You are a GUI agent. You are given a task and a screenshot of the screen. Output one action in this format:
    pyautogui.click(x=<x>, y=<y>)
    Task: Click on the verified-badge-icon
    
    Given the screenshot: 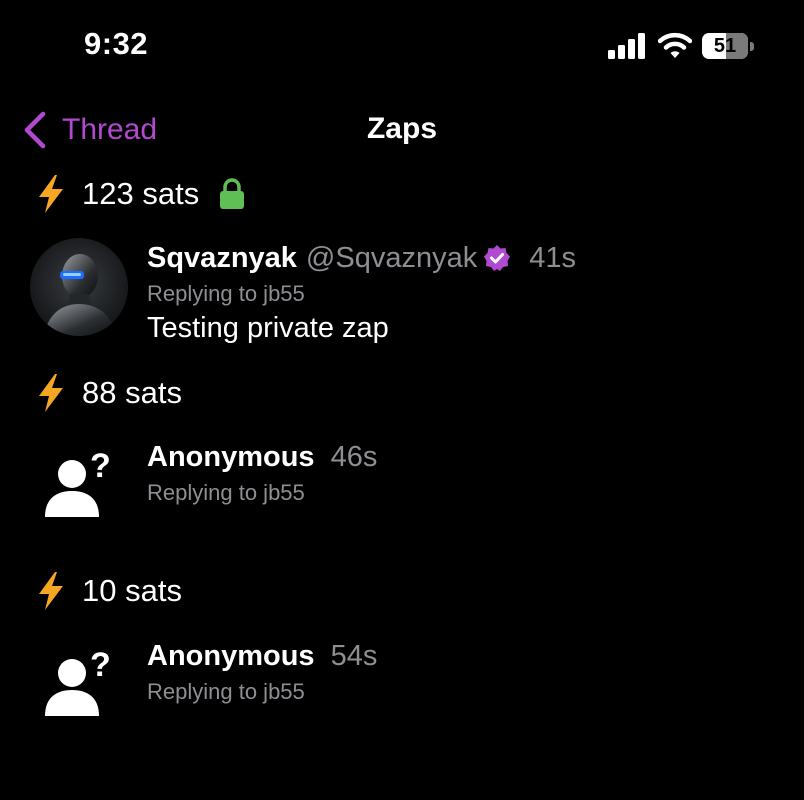 What is the action you would take?
    pyautogui.click(x=497, y=258)
    